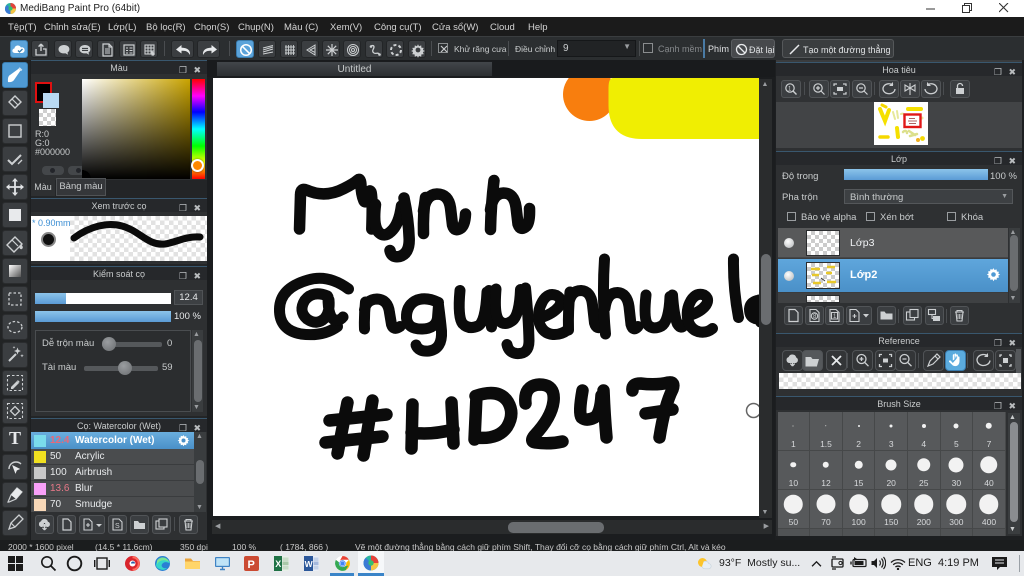  I want to click on svg-text: X, so click(278, 564).